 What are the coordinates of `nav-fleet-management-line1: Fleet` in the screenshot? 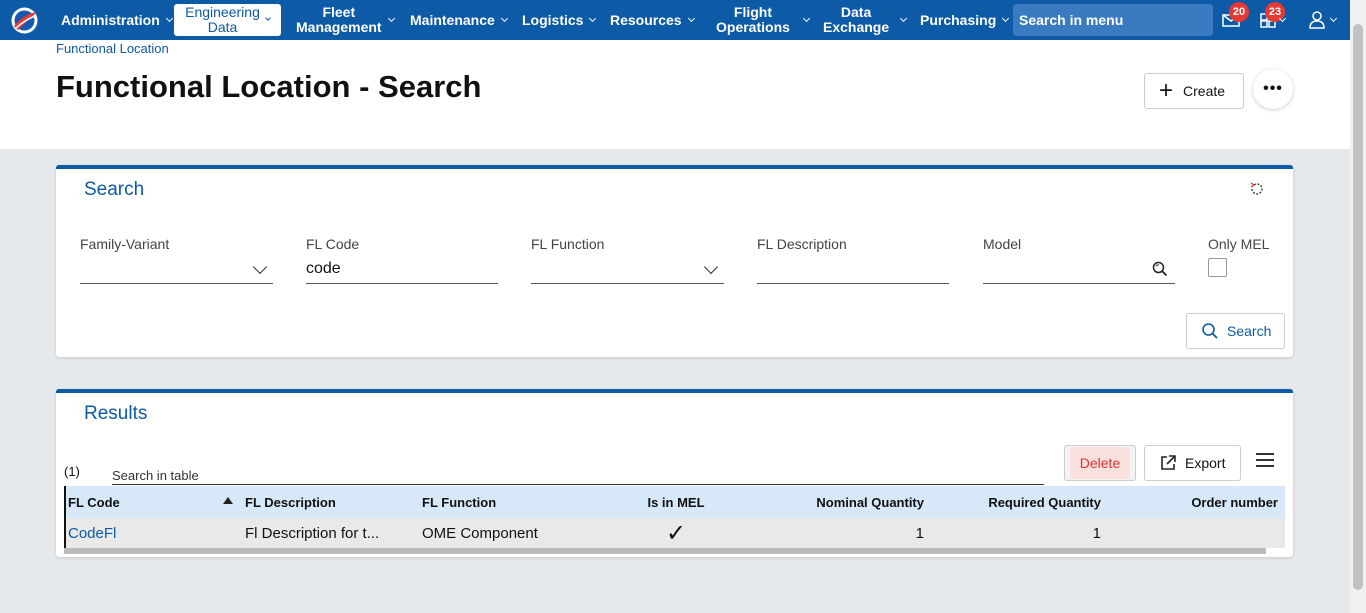 It's located at (339, 12).